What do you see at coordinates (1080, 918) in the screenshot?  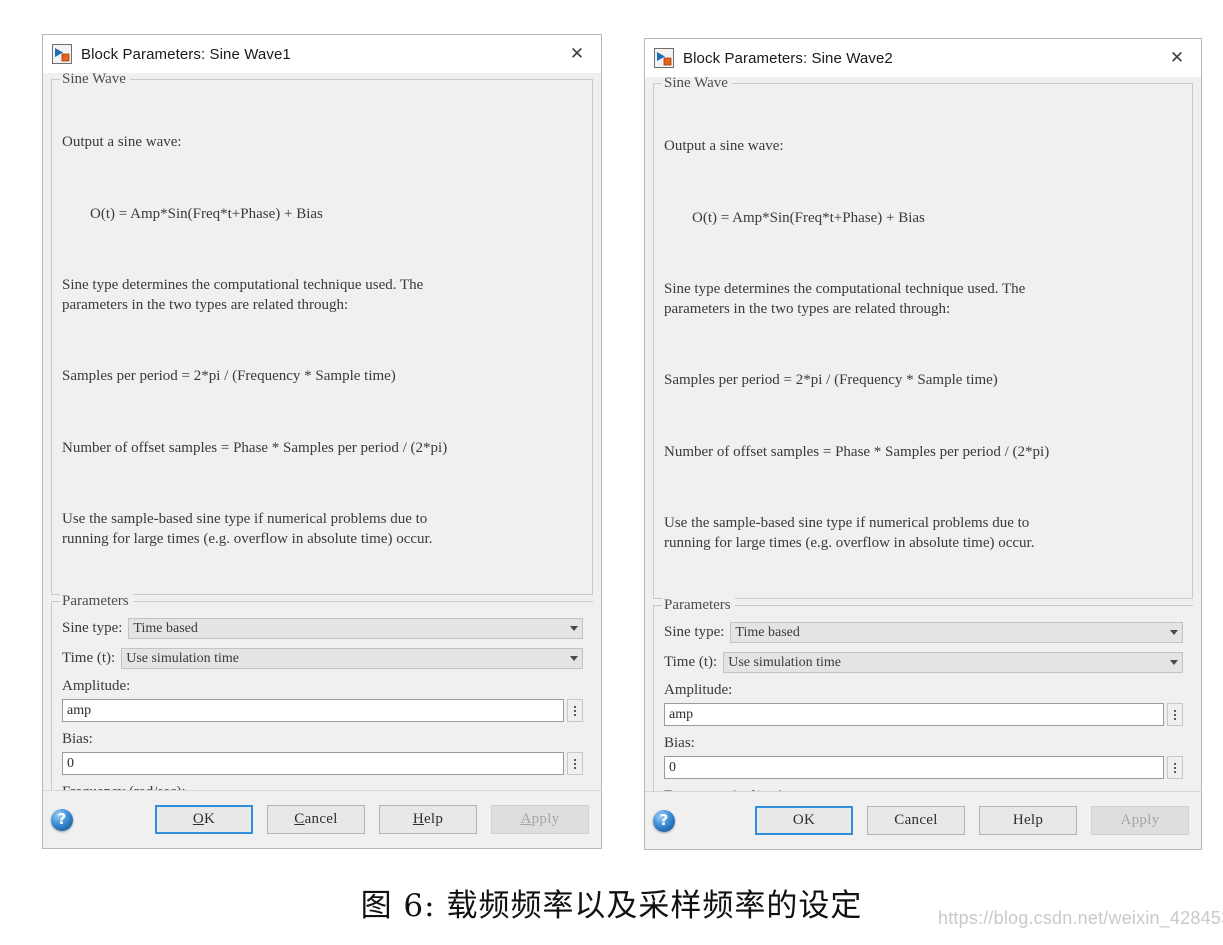 I see `watermark-text: https://blog.csdn.net/weixin_42845306` at bounding box center [1080, 918].